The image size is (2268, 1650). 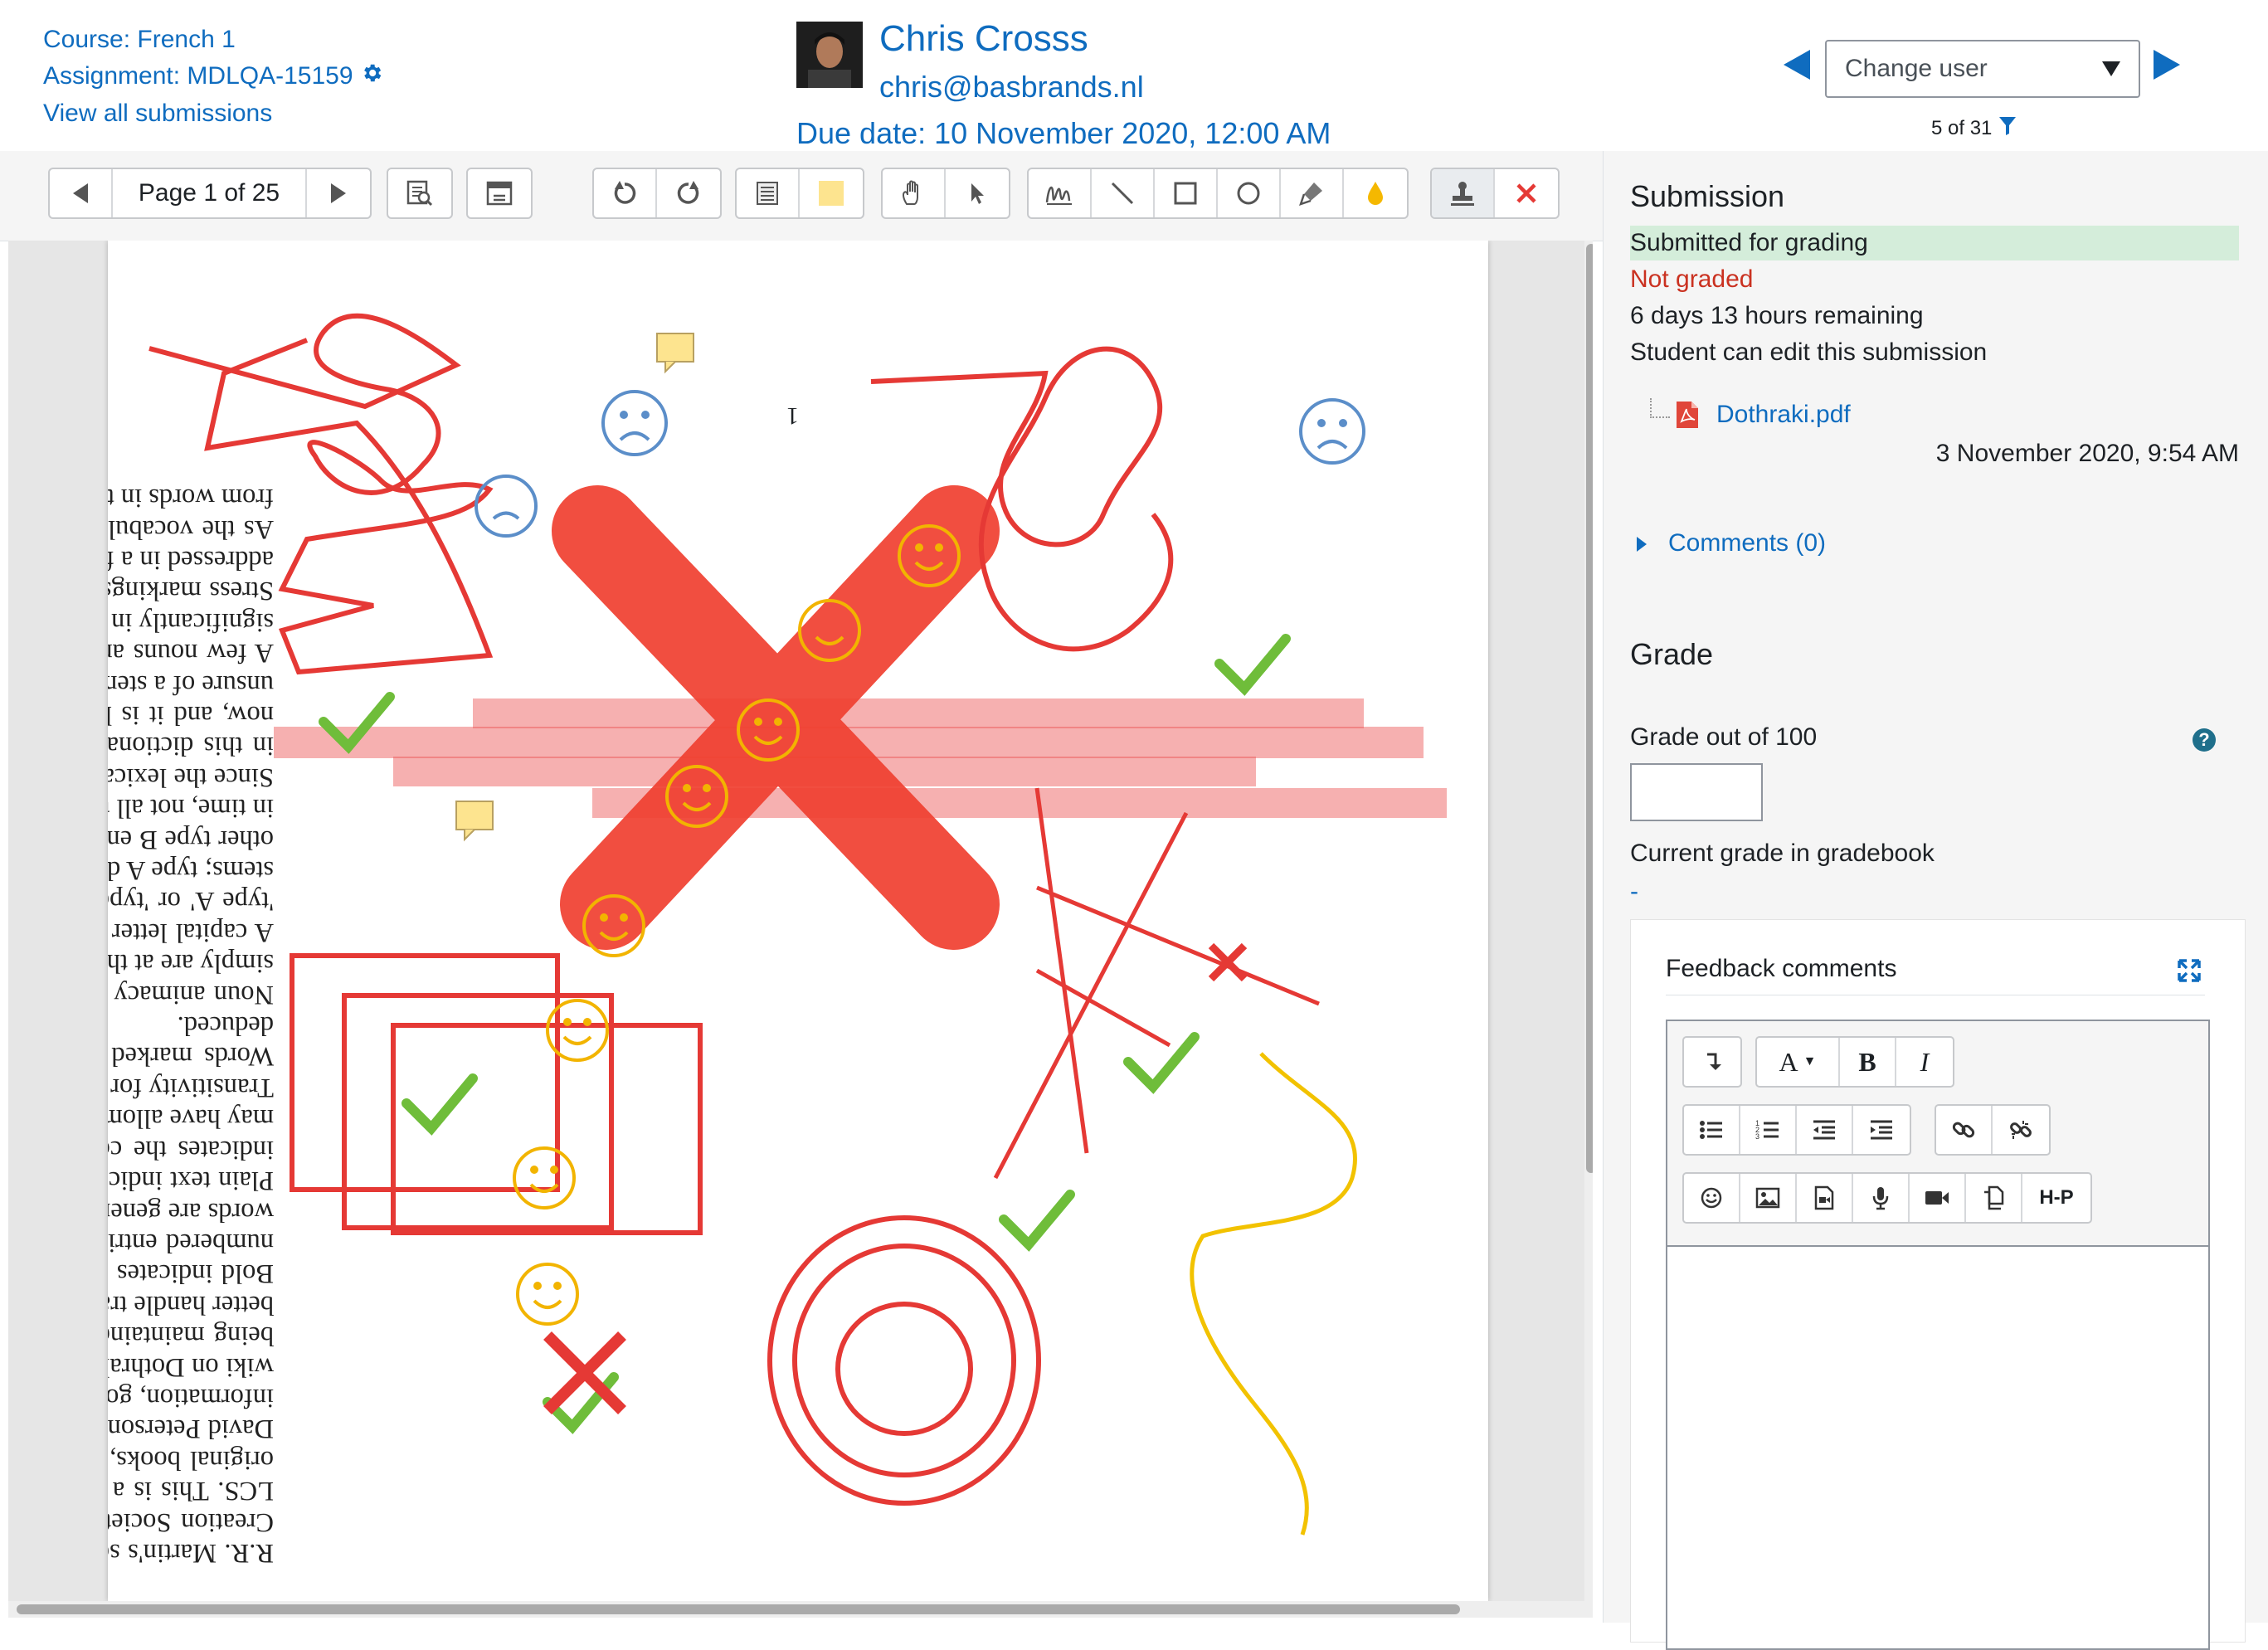 I want to click on horizontal-scrollbar, so click(x=800, y=1610).